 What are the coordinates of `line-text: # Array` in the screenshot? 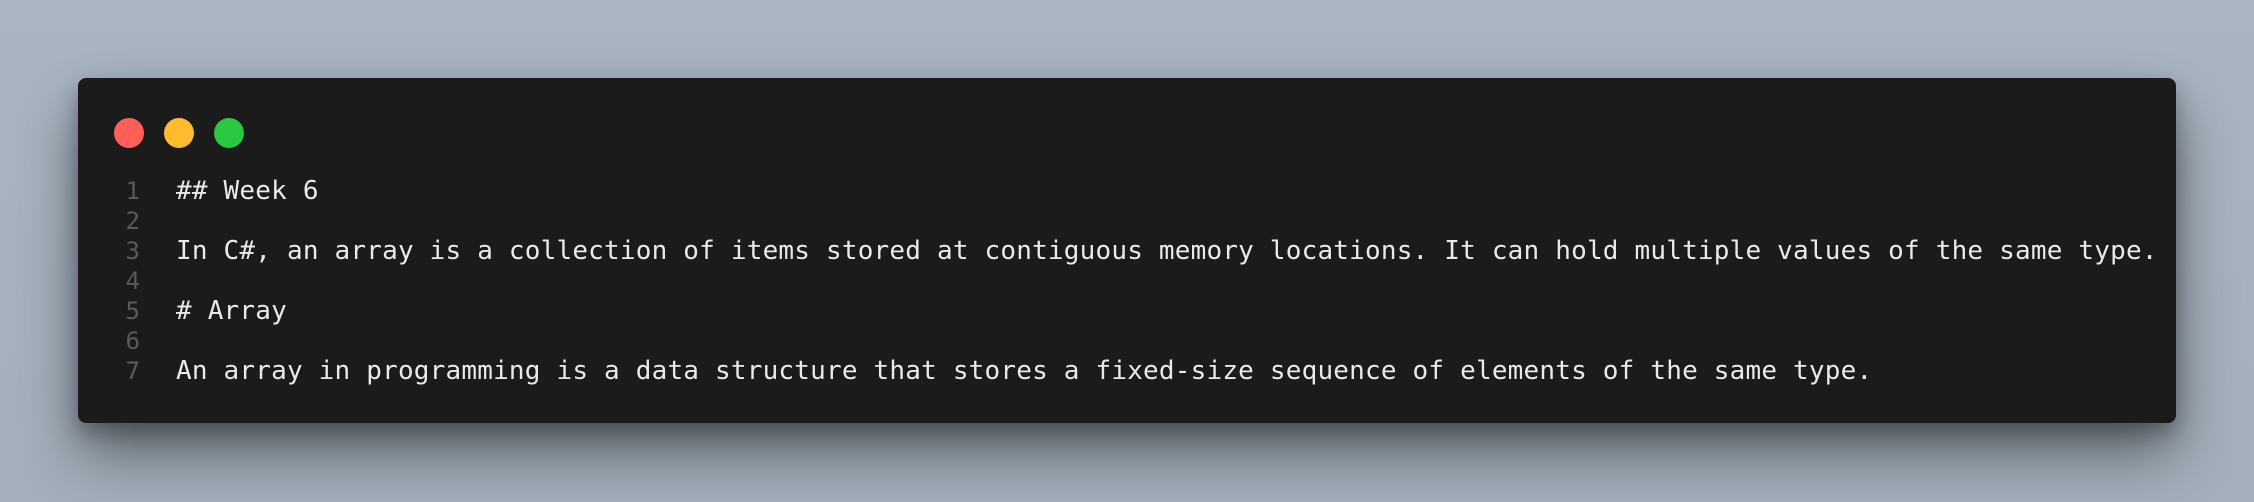 It's located at (231, 311).